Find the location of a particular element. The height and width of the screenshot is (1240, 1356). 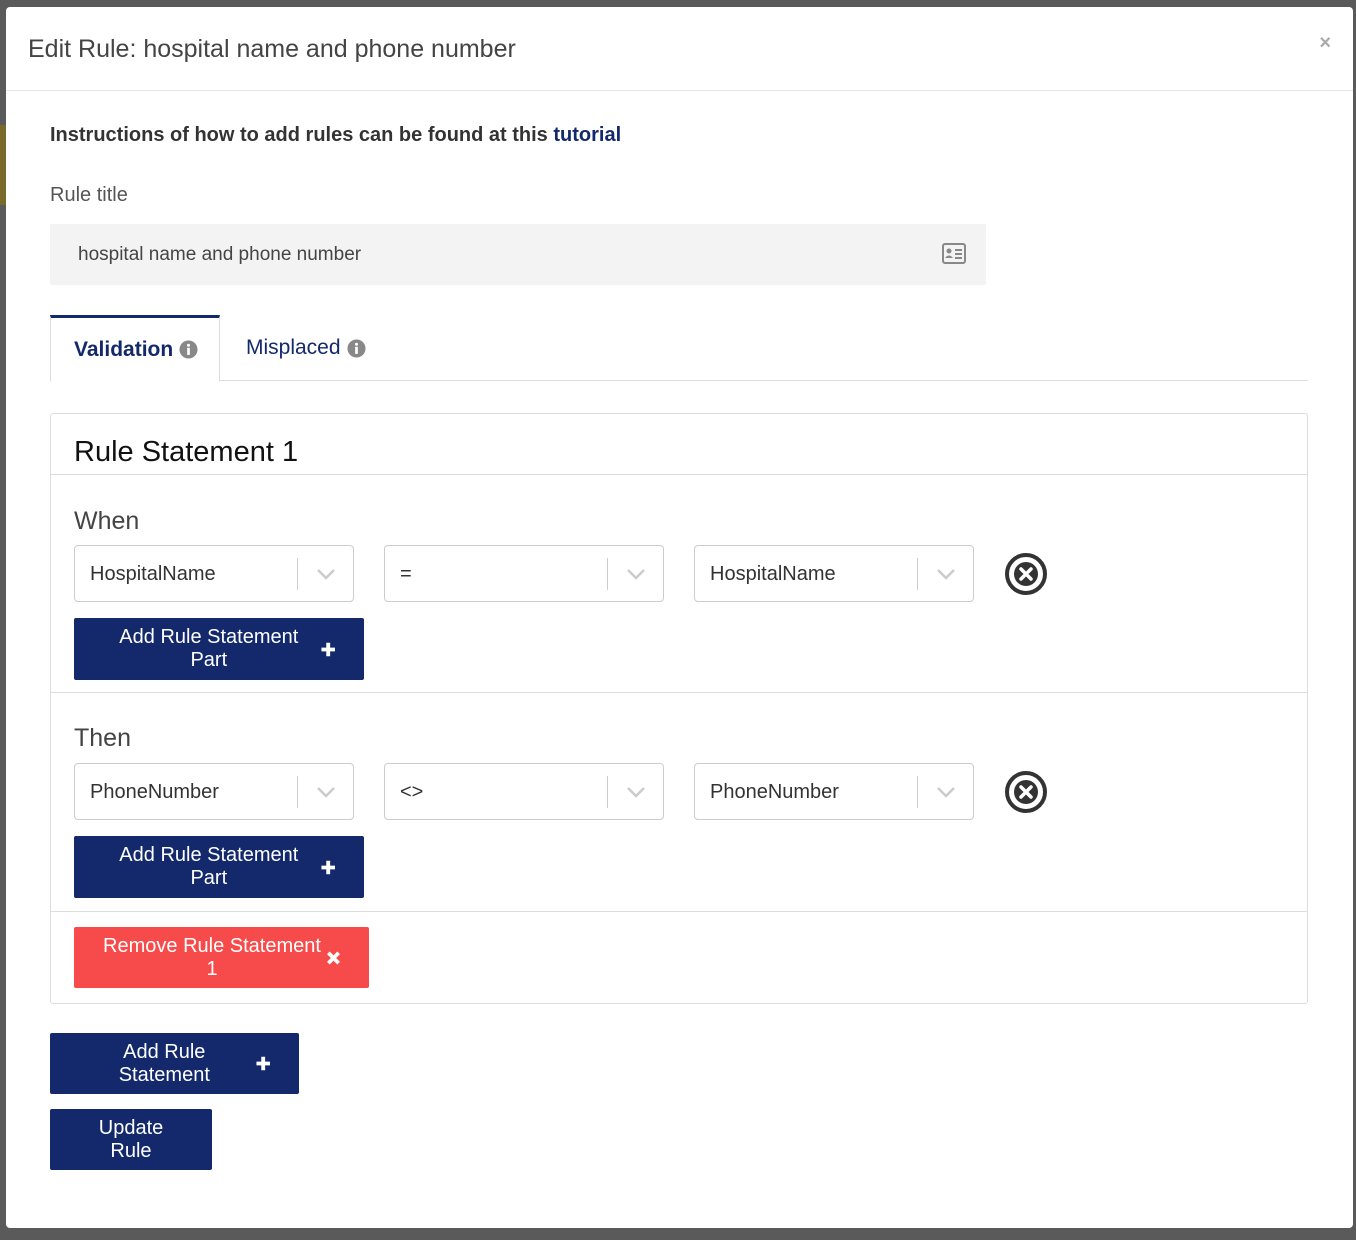

add-rule-statement-button: Add Rule Statement is located at coordinates (174, 1063).